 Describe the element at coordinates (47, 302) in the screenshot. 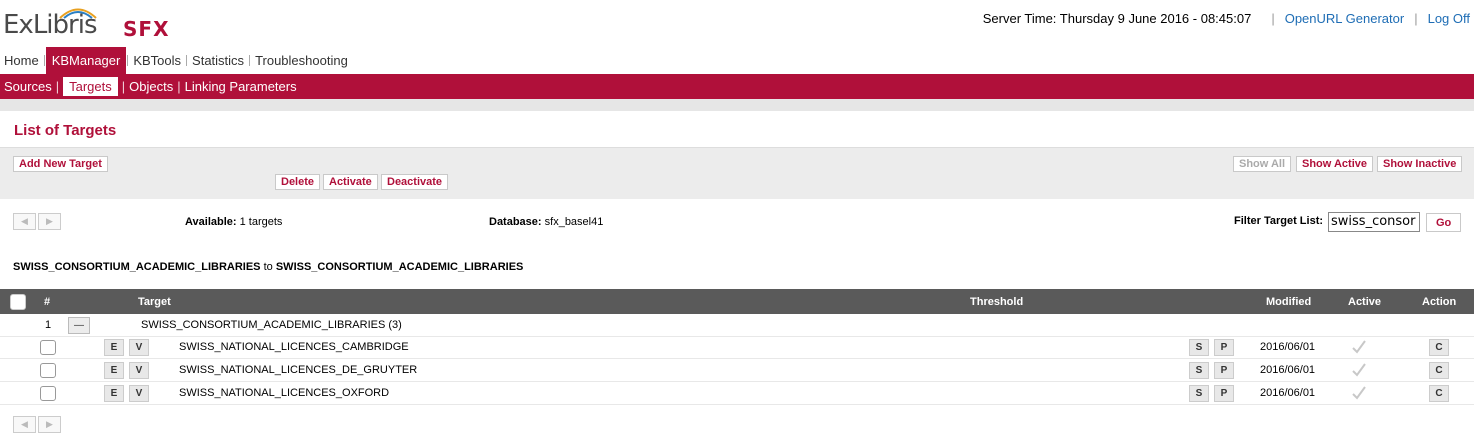

I see `header-number: #` at that location.